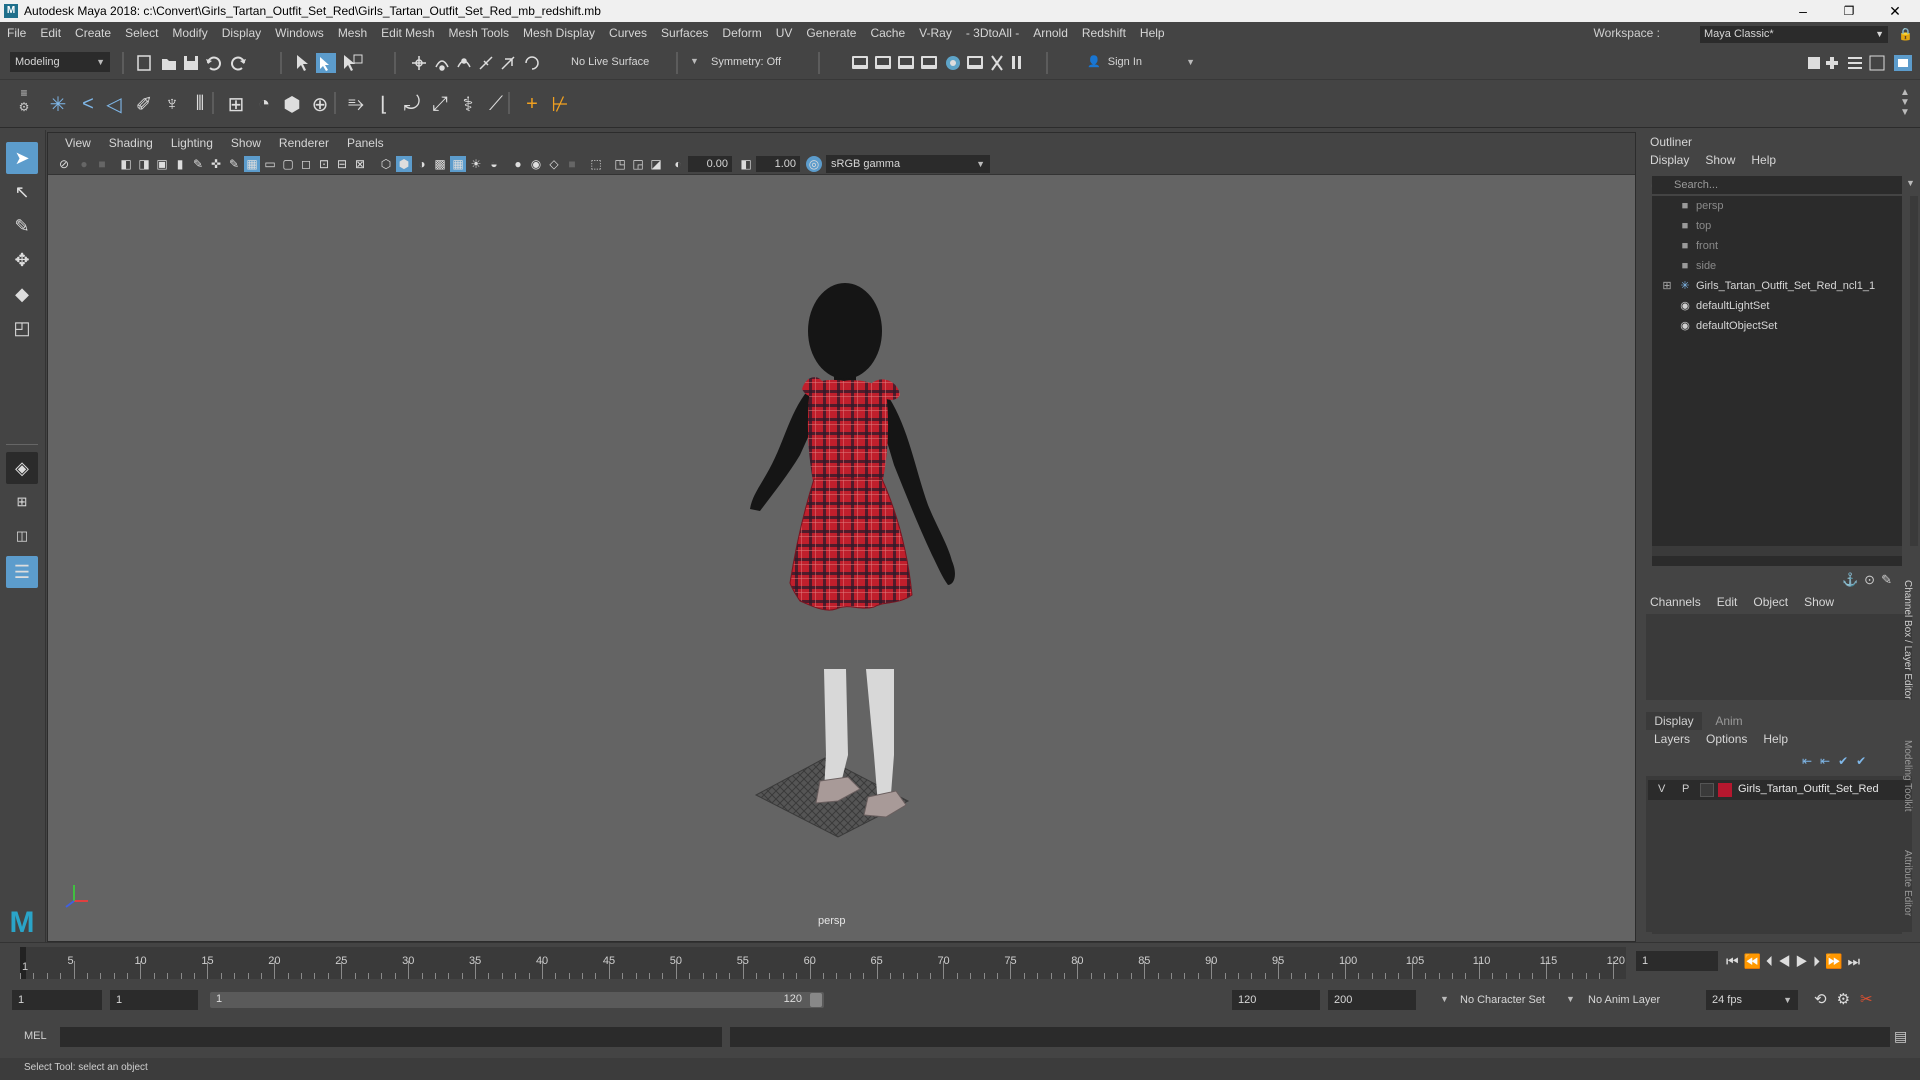  Describe the element at coordinates (201, 63) in the screenshot. I see `file-tools-icons` at that location.